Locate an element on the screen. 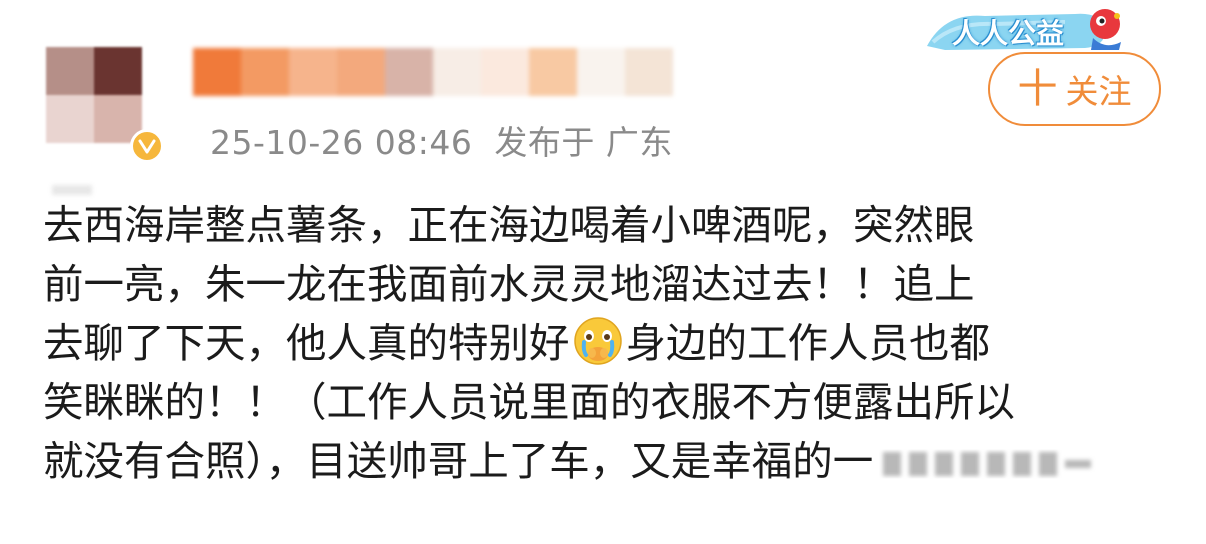 This screenshot has width=1206, height=544. post-meta: 25-10-26 08:46 发布于 广东 is located at coordinates (441, 140).